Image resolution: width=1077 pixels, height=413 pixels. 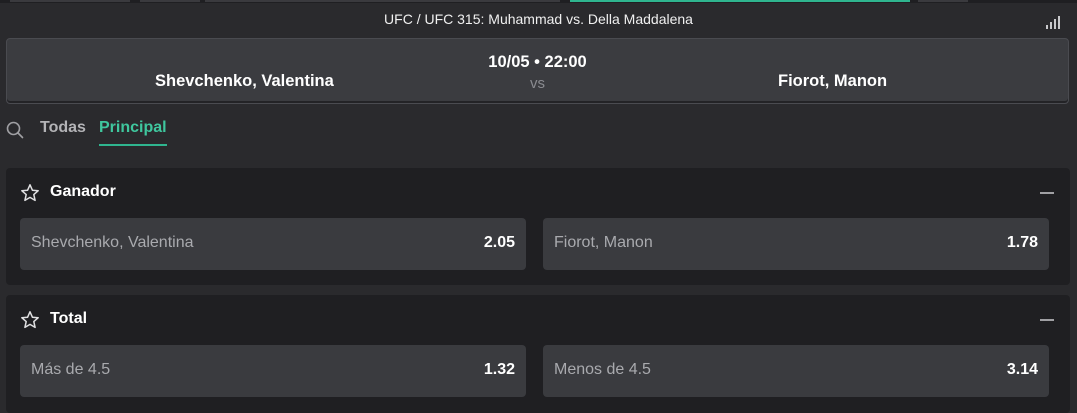 I want to click on market-title: Total, so click(x=69, y=318).